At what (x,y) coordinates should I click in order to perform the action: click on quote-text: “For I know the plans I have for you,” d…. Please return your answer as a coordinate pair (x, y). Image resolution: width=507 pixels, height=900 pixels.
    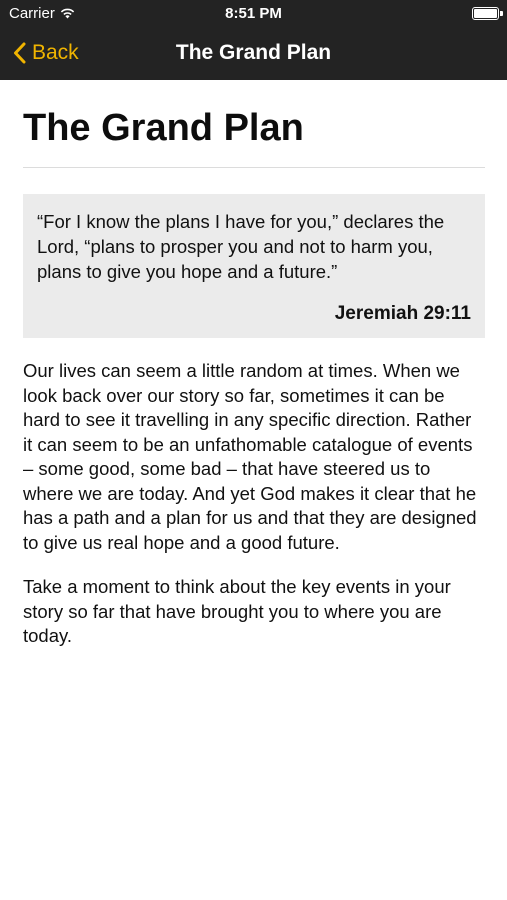
    Looking at the image, I should click on (241, 246).